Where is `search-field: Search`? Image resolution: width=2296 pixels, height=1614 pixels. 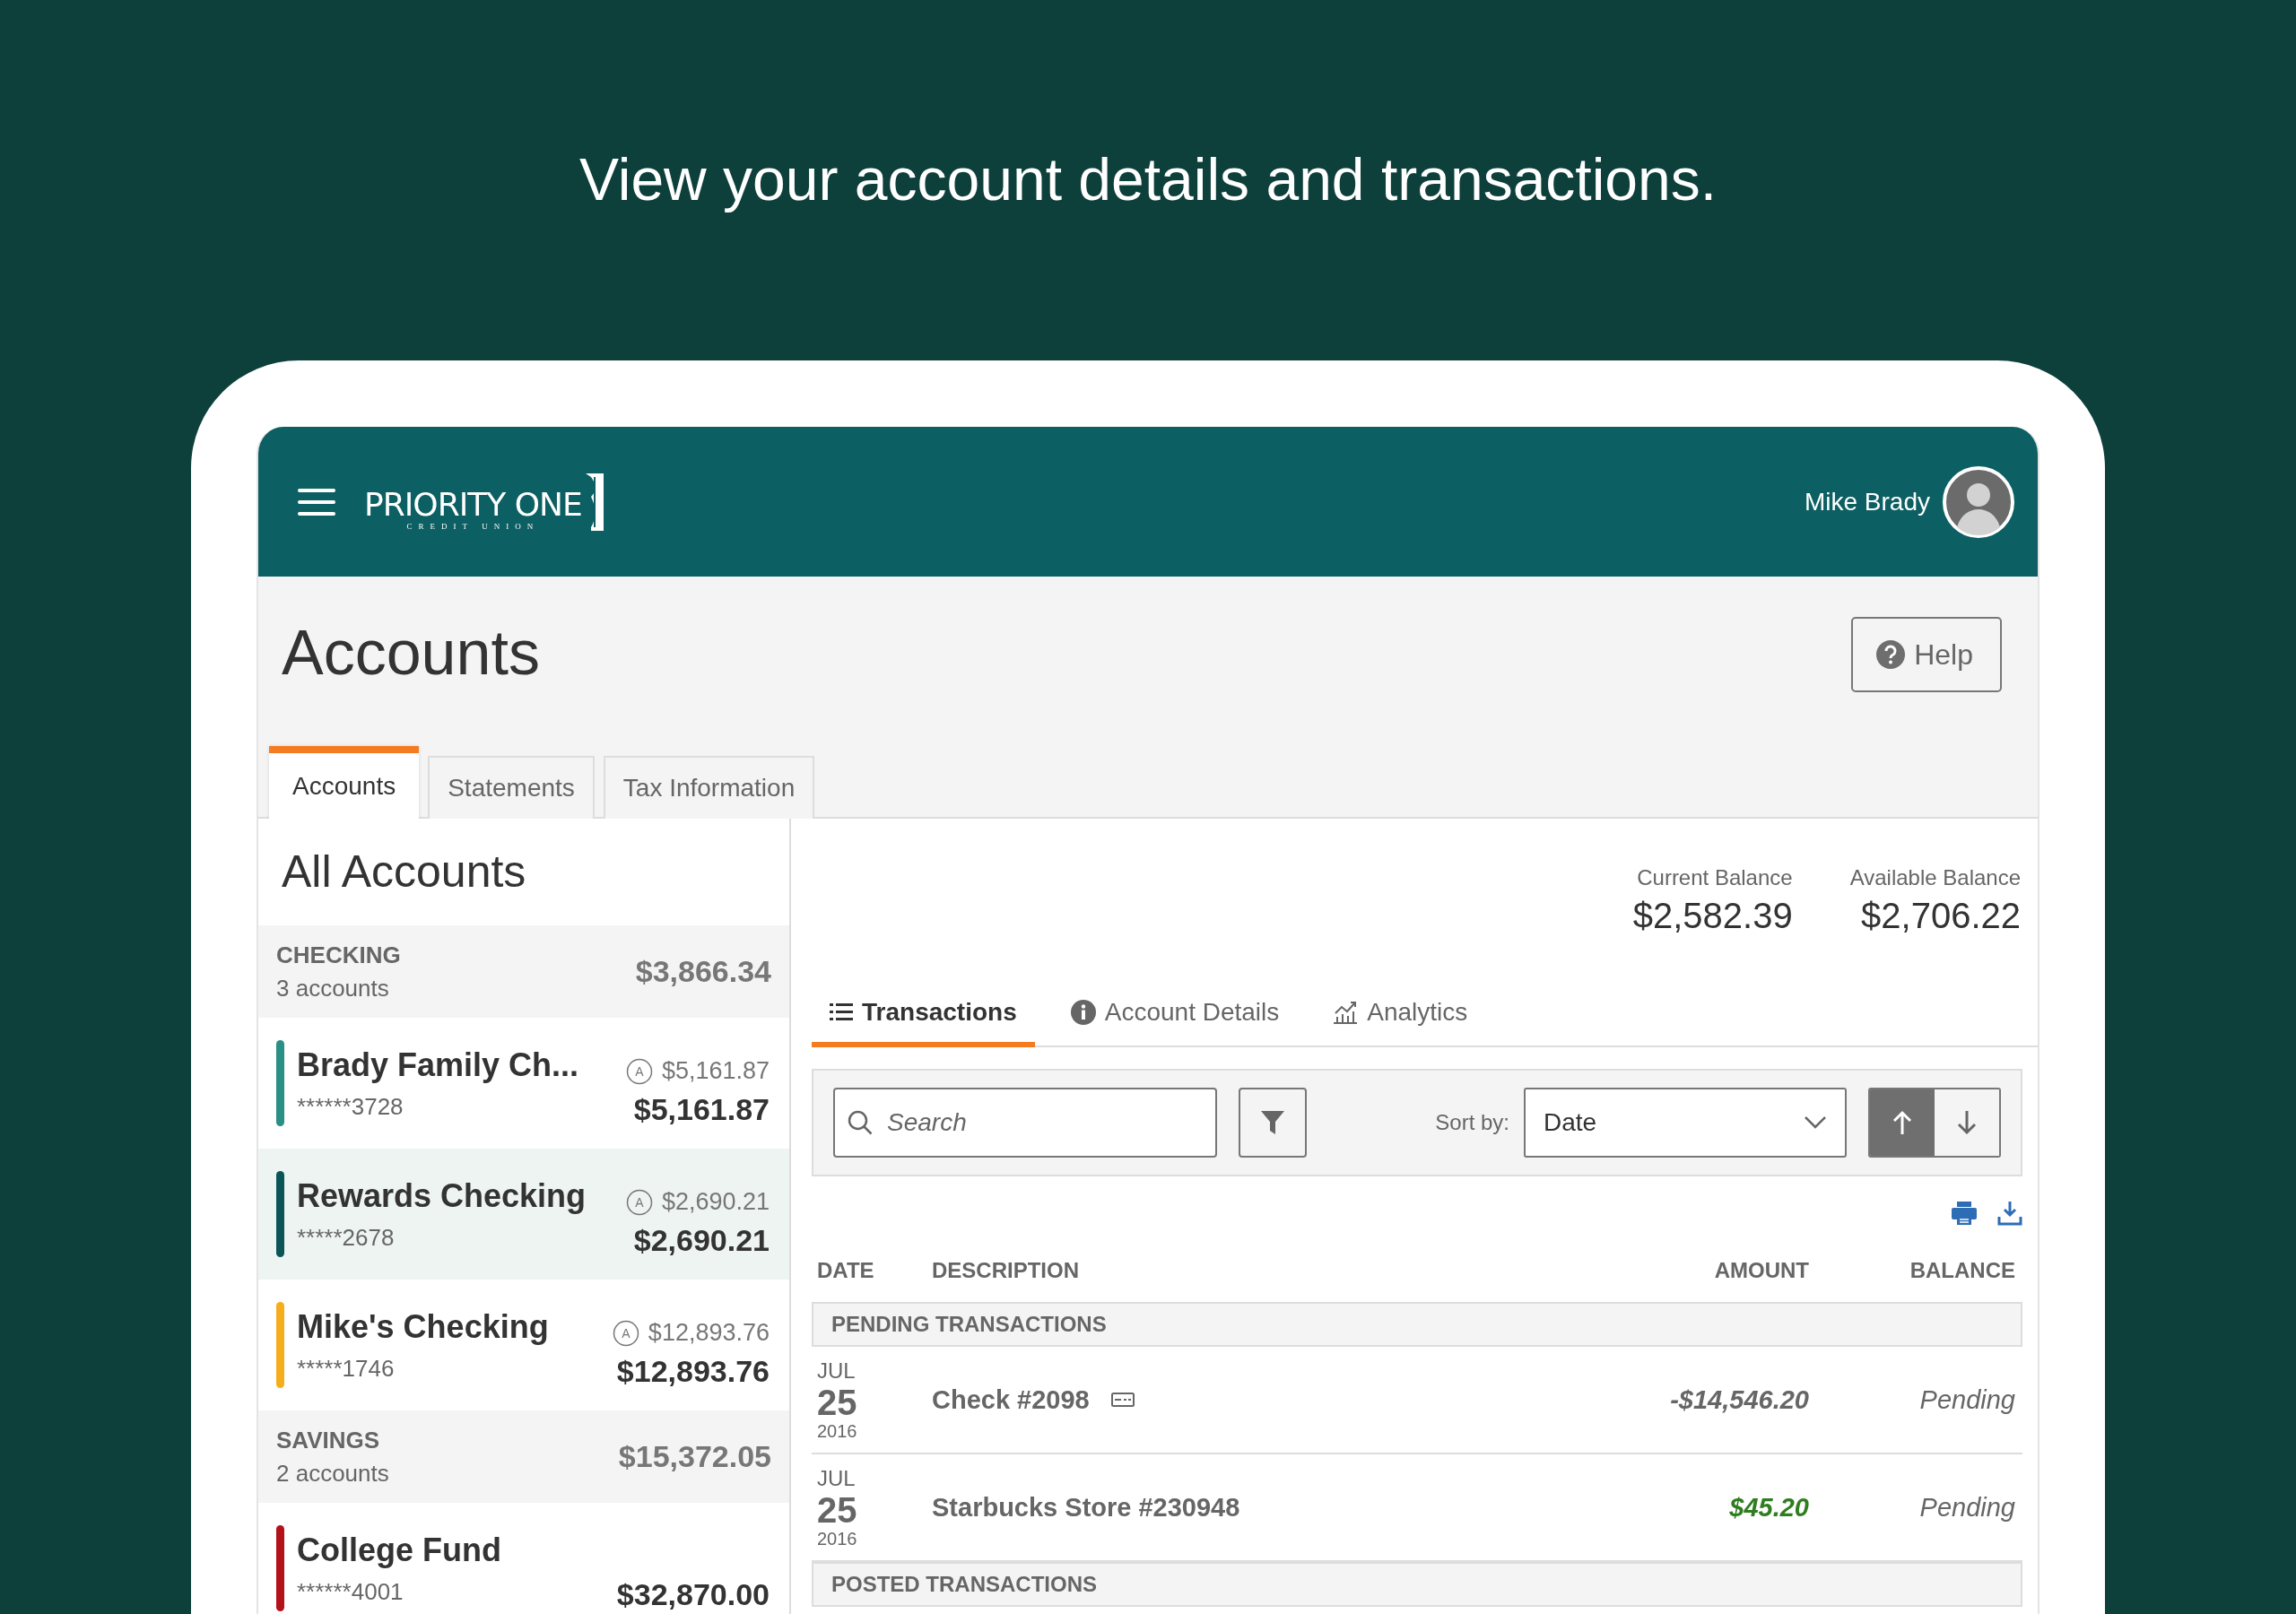 search-field: Search is located at coordinates (1025, 1123).